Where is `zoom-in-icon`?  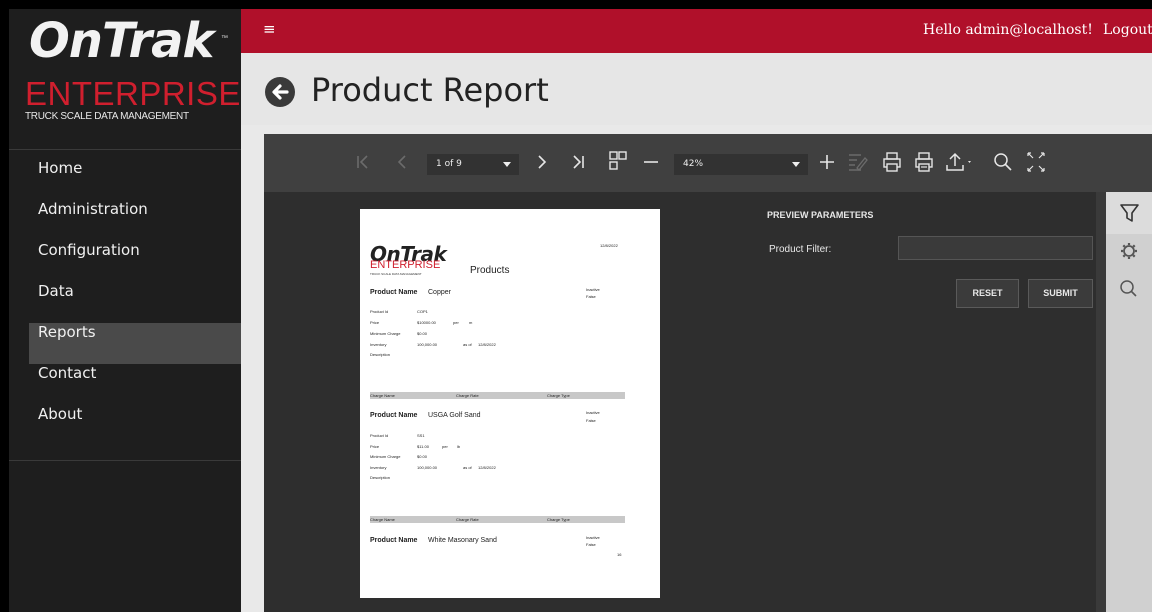
zoom-in-icon is located at coordinates (827, 162).